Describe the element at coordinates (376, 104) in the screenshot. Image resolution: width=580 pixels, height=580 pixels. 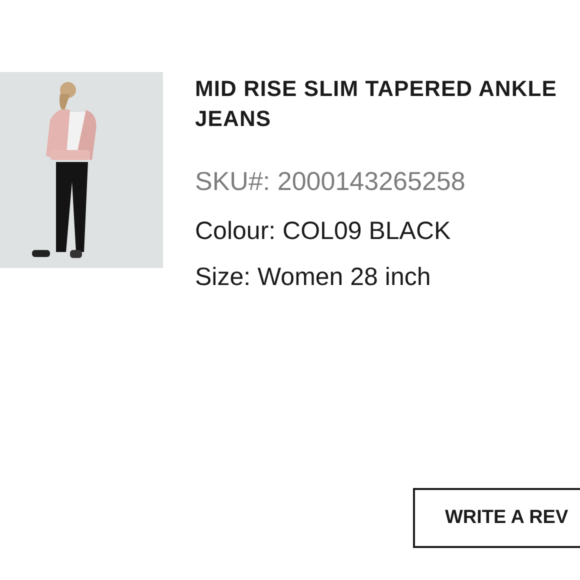
I see `product-title: MID RISE SLIM TAPERED ANKLE JEANS` at that location.